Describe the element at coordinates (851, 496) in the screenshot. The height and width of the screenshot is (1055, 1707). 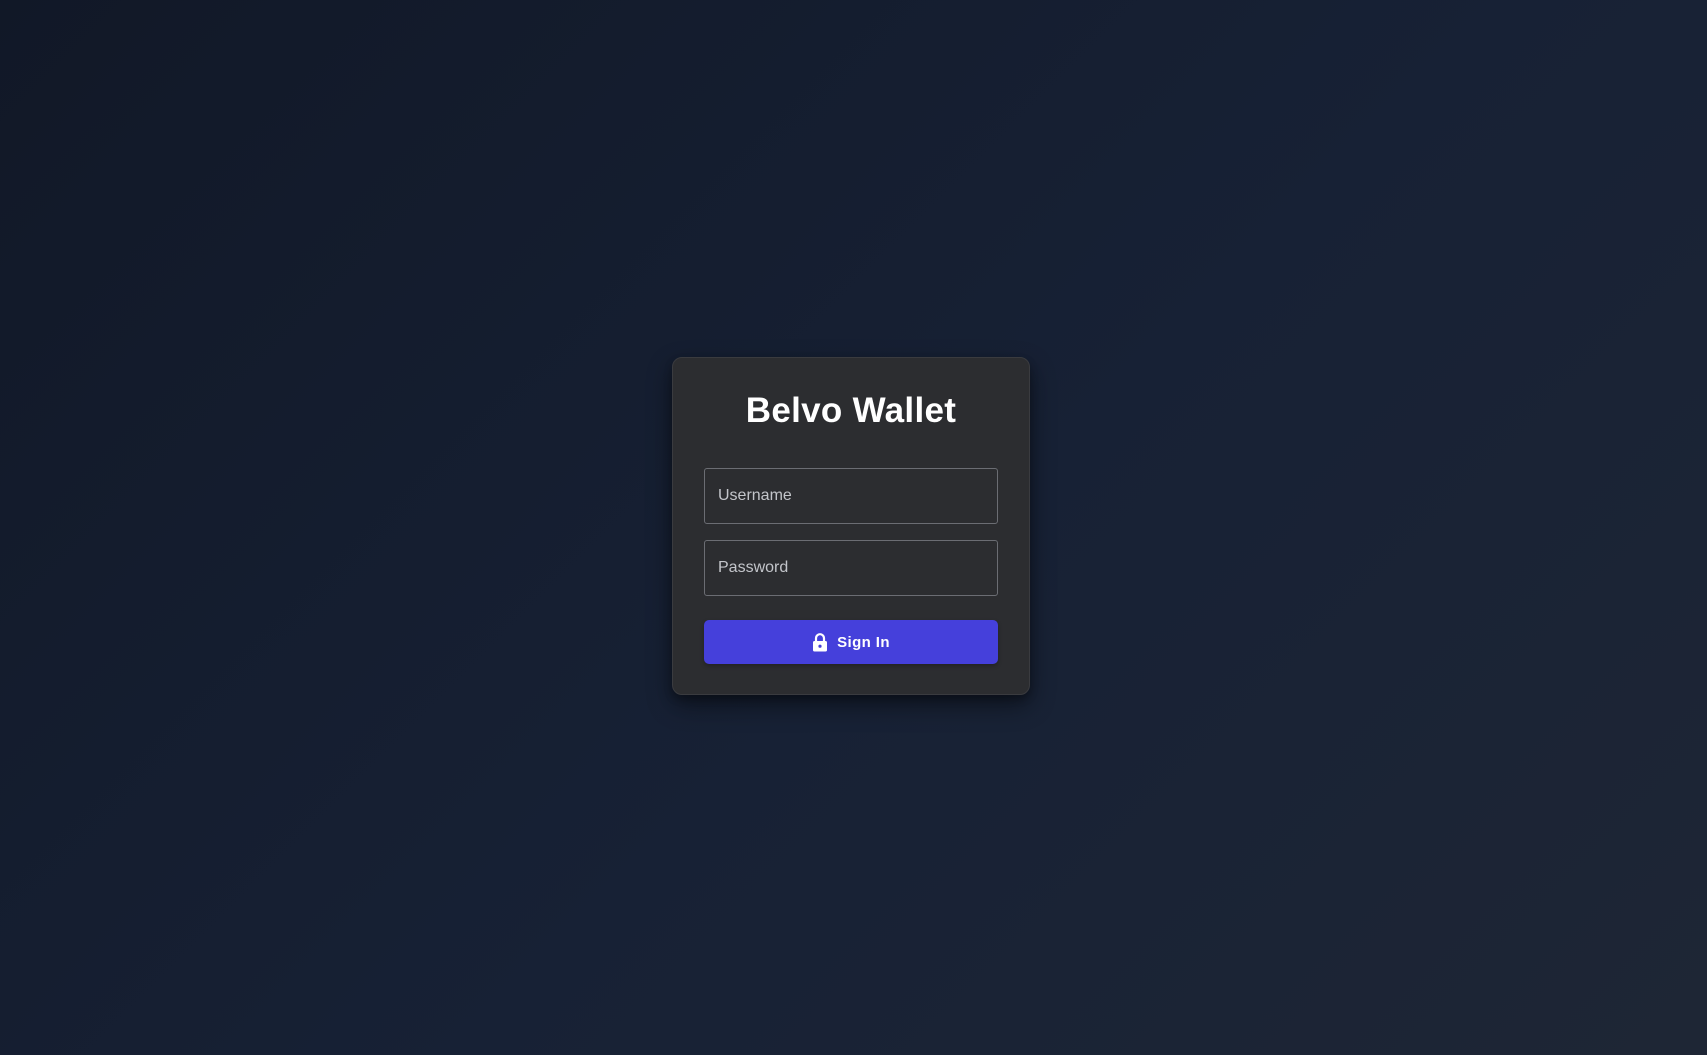
I see `username-input` at that location.